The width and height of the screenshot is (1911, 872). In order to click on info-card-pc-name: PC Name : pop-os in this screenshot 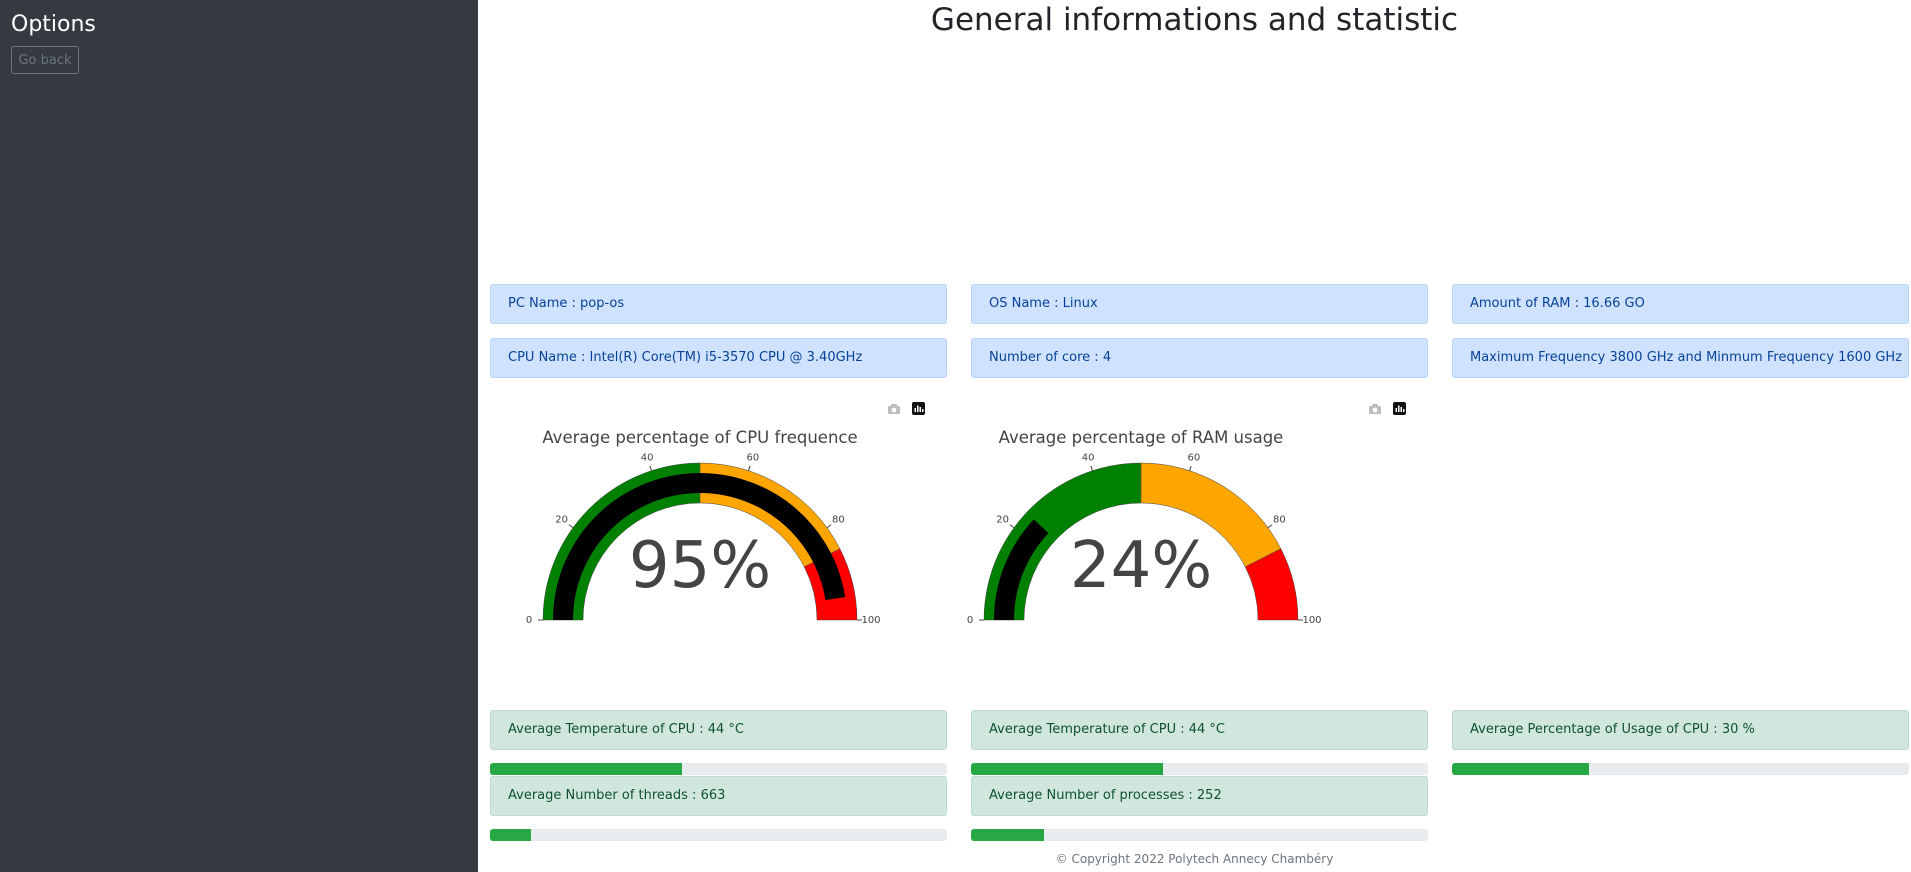, I will do `click(718, 304)`.